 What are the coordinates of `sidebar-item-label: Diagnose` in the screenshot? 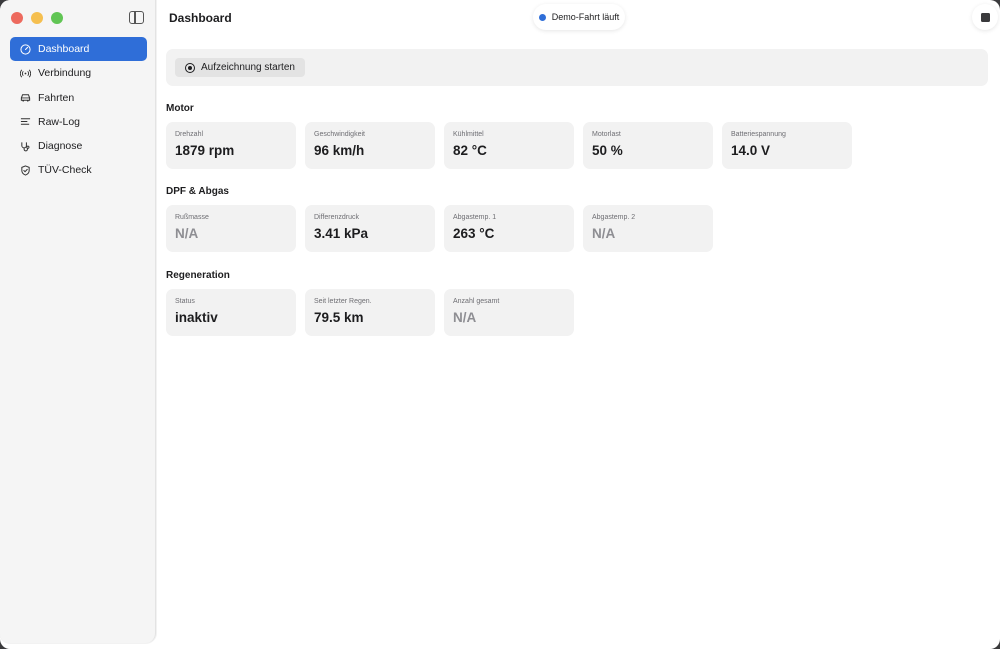 It's located at (60, 146).